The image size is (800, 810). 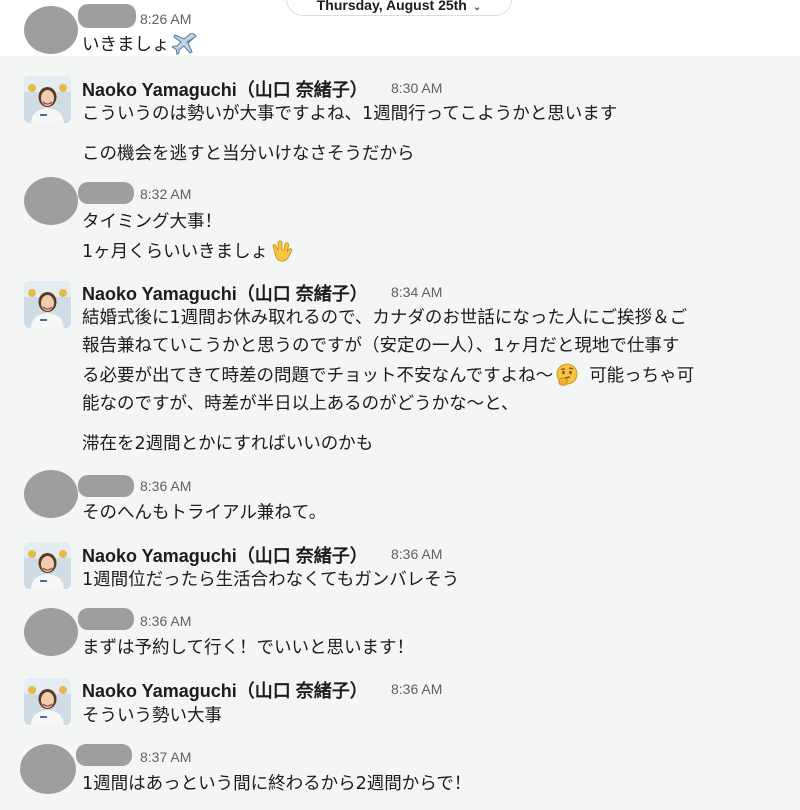 I want to click on message-text: こういうのは勢いが大事ですよね、1週間行ってこようかと思います, so click(x=350, y=114).